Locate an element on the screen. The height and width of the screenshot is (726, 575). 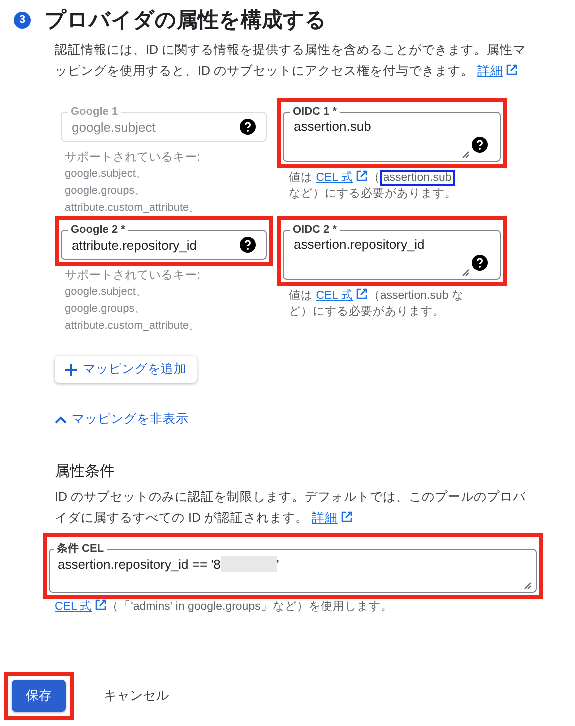
field-label: Google 2 * is located at coordinates (98, 230).